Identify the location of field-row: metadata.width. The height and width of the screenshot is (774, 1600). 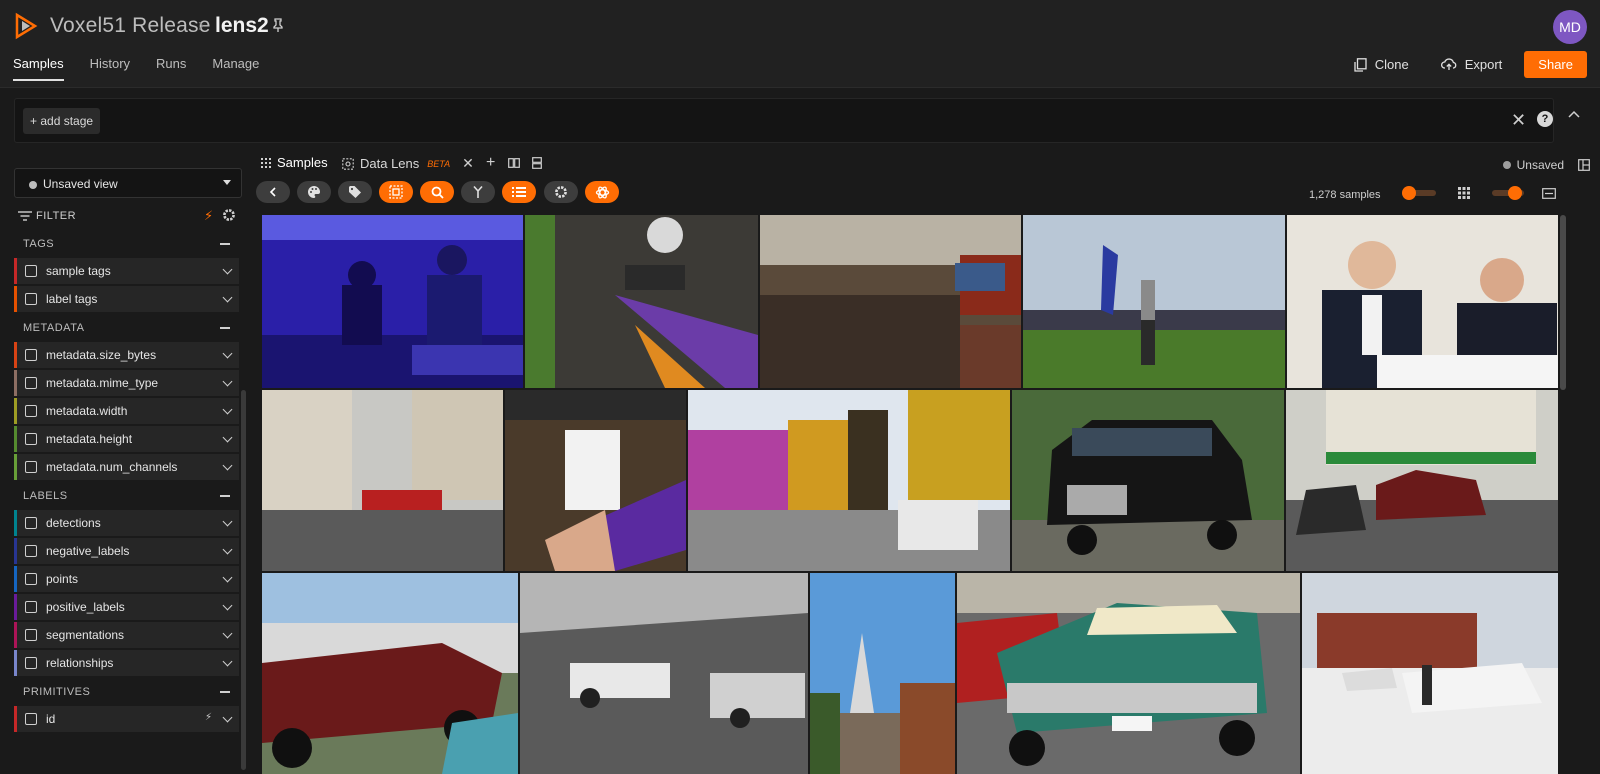
(126, 411).